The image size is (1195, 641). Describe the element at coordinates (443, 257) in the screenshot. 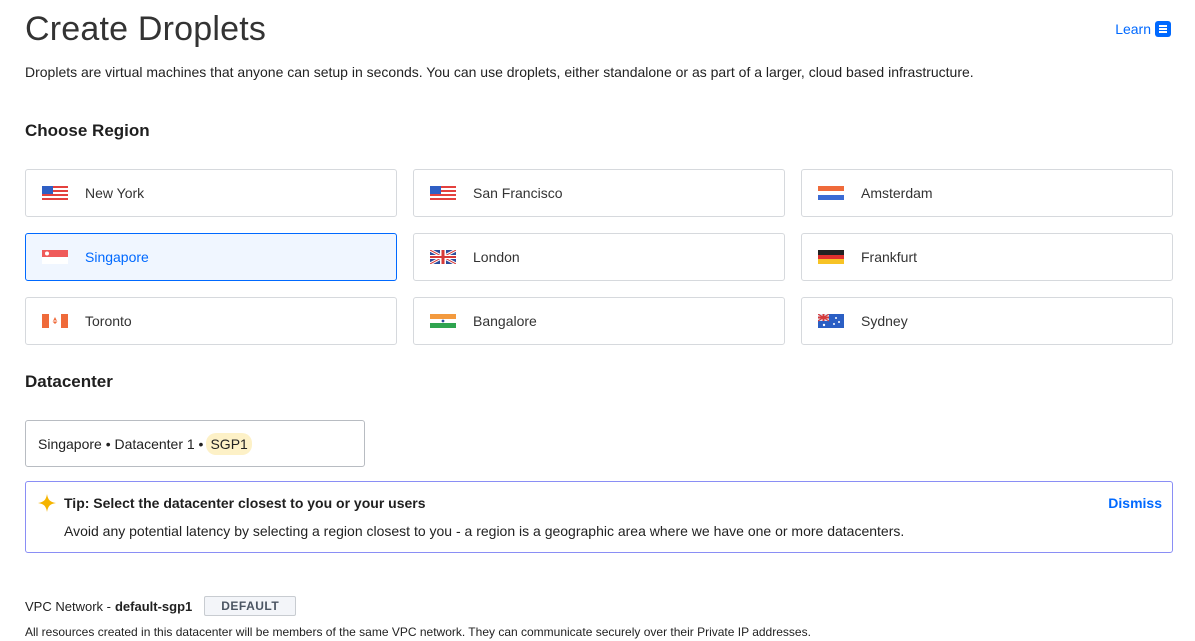

I see `uk-flag-icon` at that location.